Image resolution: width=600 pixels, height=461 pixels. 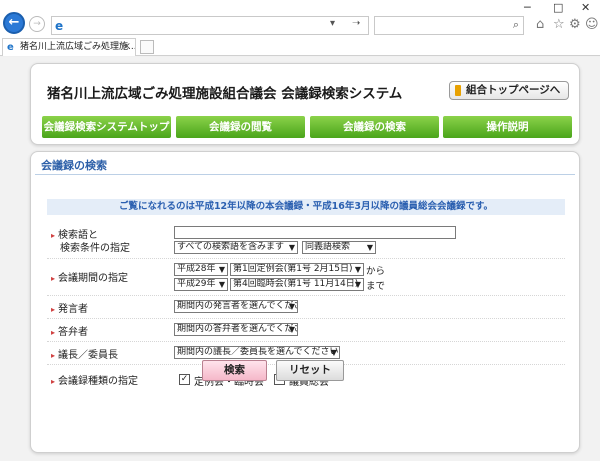 I want to click on window-titlebar: ─ □ ✕, so click(x=300, y=7).